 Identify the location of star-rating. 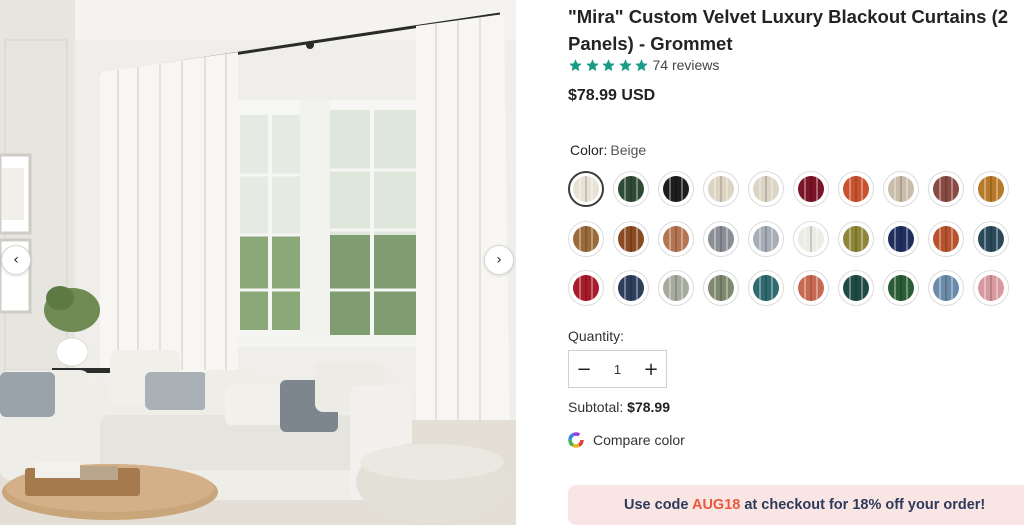
(609, 65).